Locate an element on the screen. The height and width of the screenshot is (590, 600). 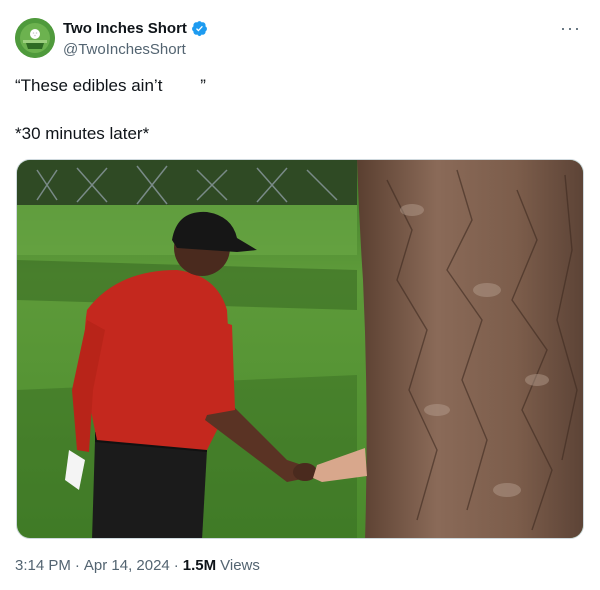
tweet-meta: 3:14 PM · Apr 14, 2024 · 1.5M Views is located at coordinates (137, 565).